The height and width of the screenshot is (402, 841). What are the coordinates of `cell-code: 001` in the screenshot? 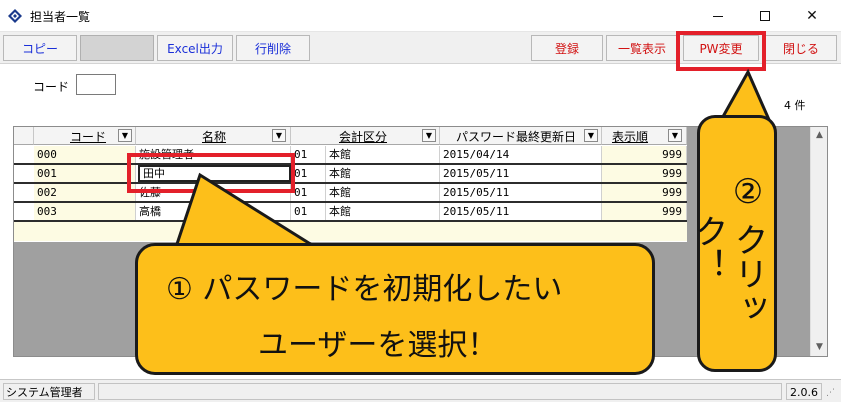 It's located at (85, 173).